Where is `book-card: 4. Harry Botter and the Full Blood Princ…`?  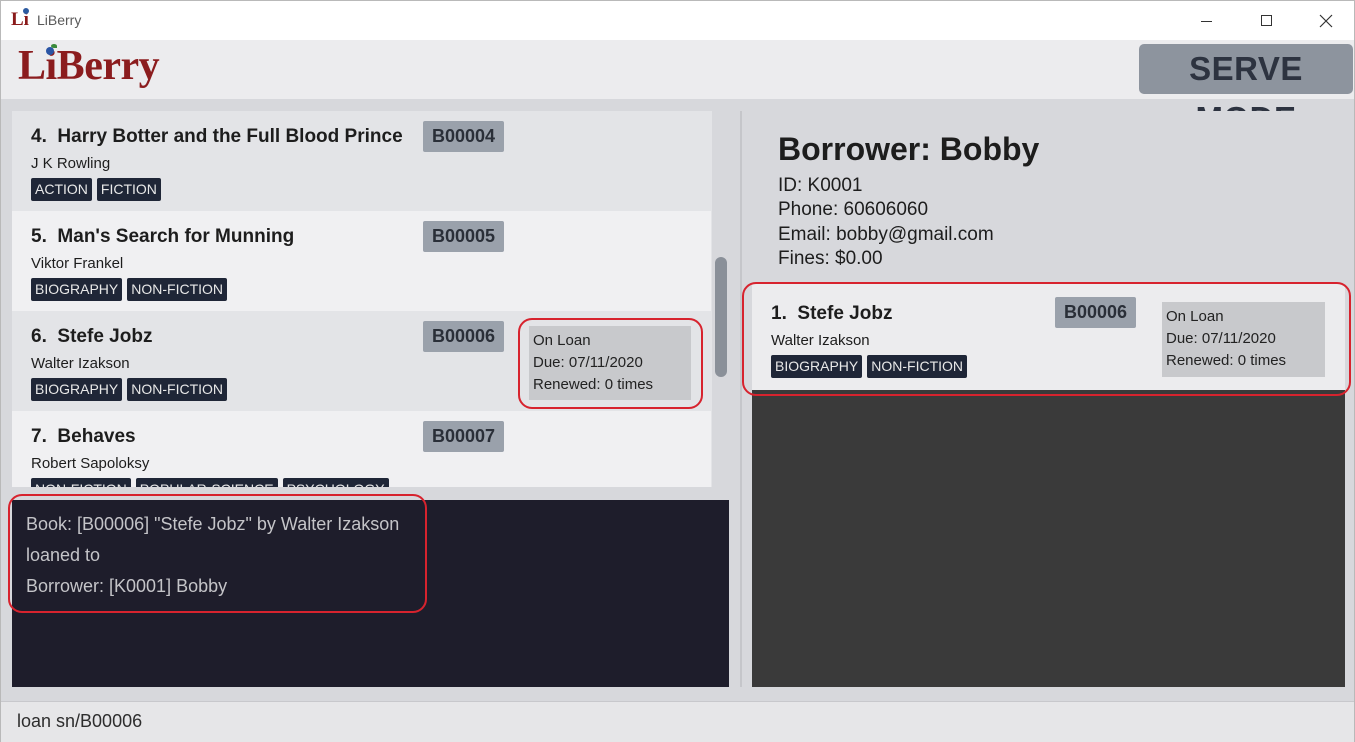 book-card: 4. Harry Botter and the Full Blood Princ… is located at coordinates (361, 161).